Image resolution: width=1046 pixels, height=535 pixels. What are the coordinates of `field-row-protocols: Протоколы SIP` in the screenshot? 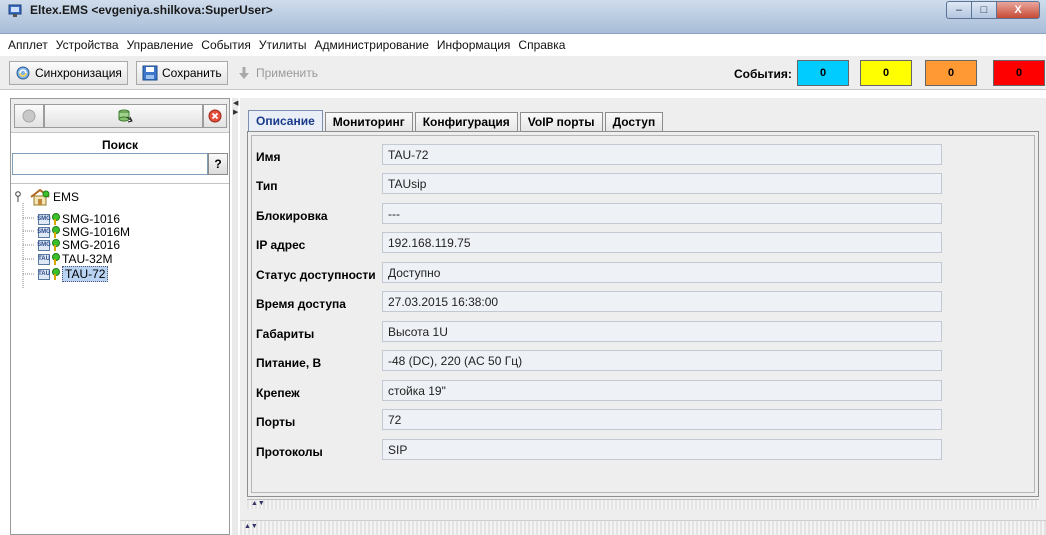 It's located at (644, 452).